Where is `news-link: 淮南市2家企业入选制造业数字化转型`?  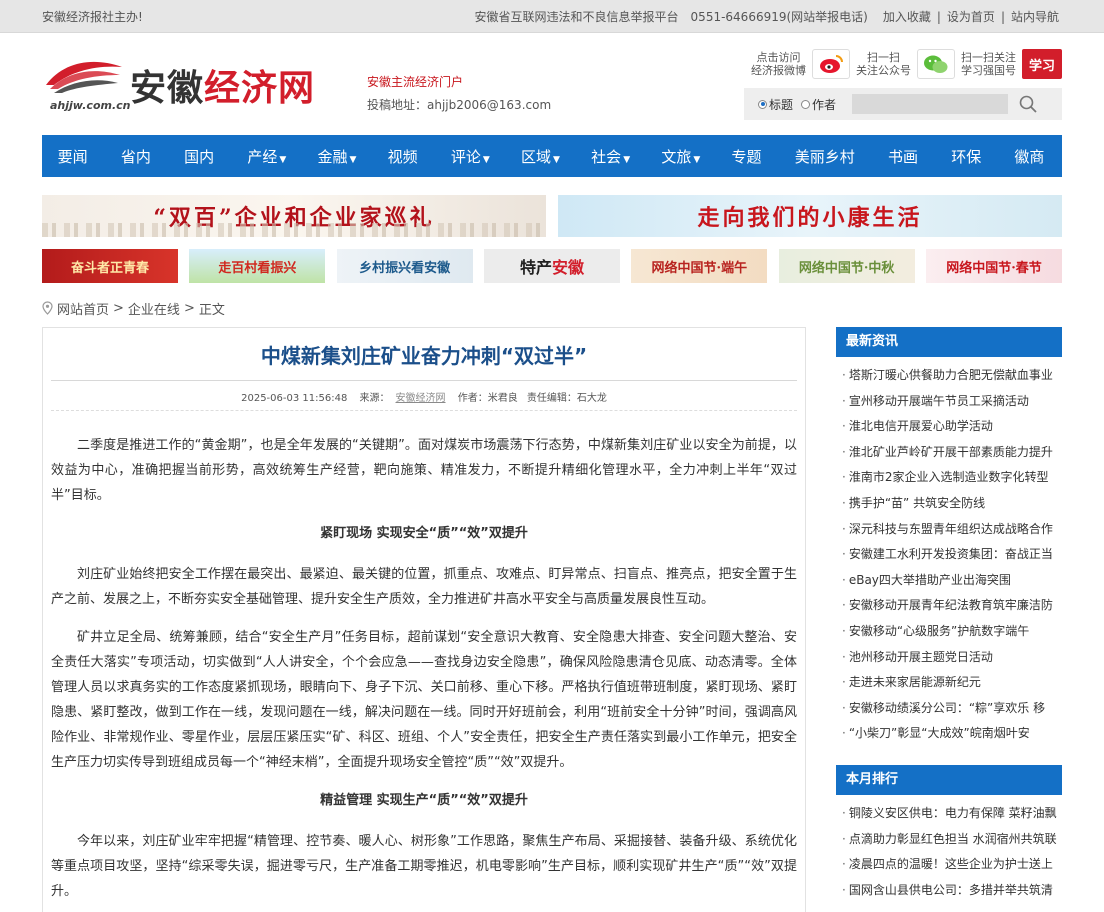 news-link: 淮南市2家企业入选制造业数字化转型 is located at coordinates (949, 478).